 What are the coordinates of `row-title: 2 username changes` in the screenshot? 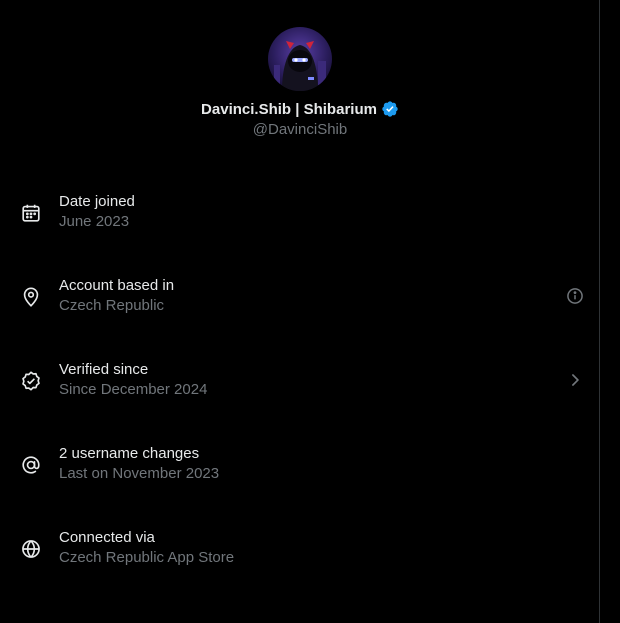 It's located at (129, 453).